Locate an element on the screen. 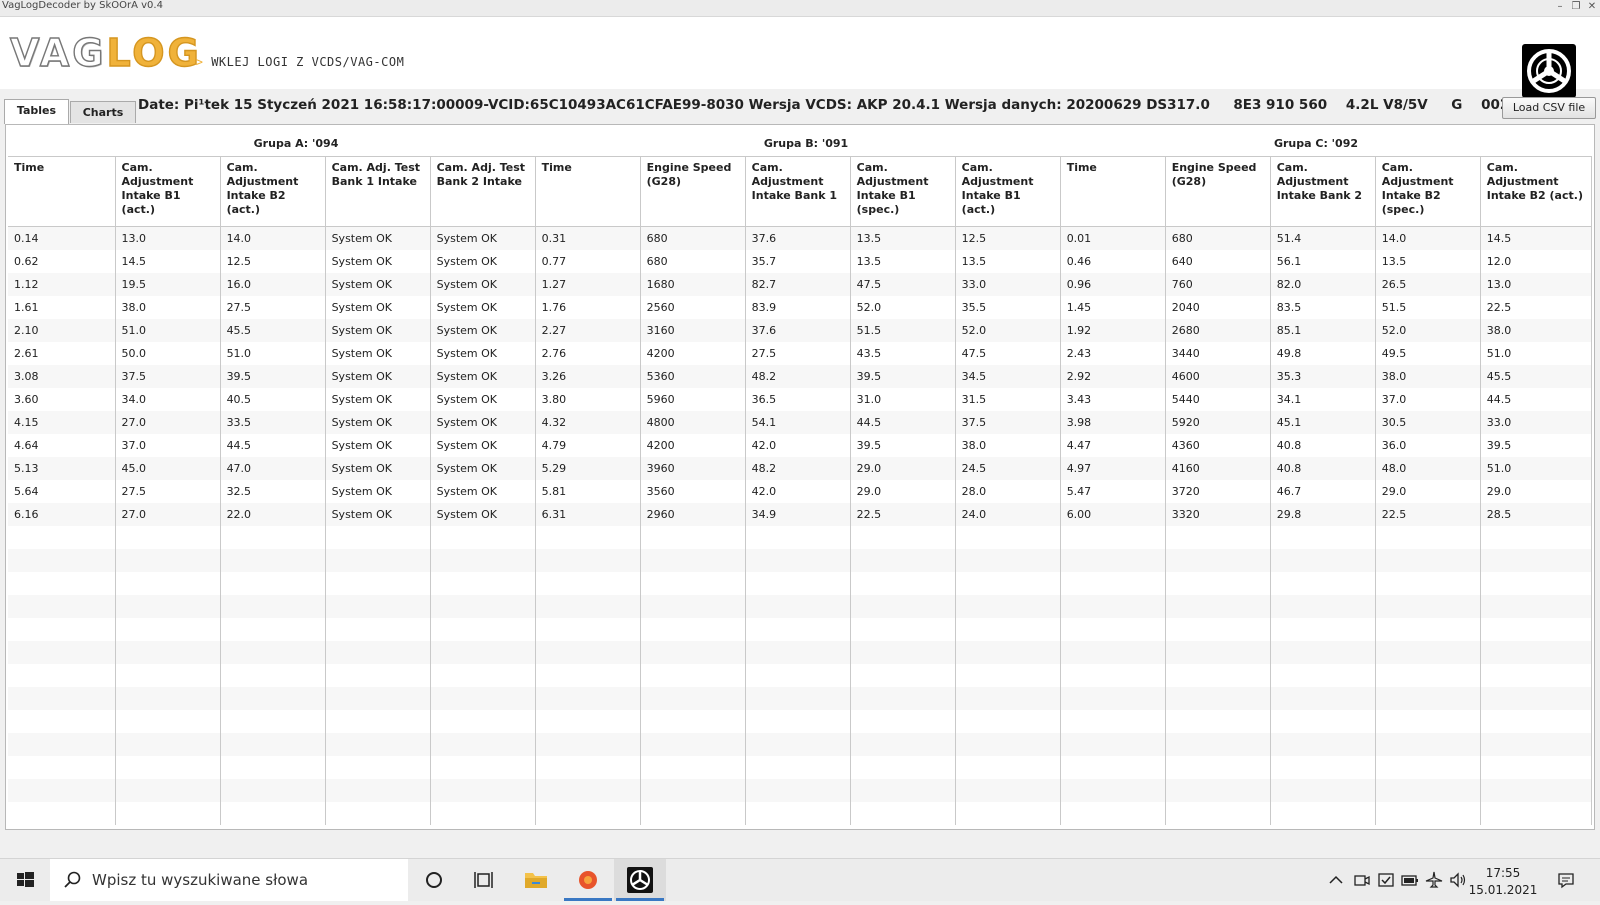 The height and width of the screenshot is (905, 1600). table-cell: 38.0 is located at coordinates (1536, 330).